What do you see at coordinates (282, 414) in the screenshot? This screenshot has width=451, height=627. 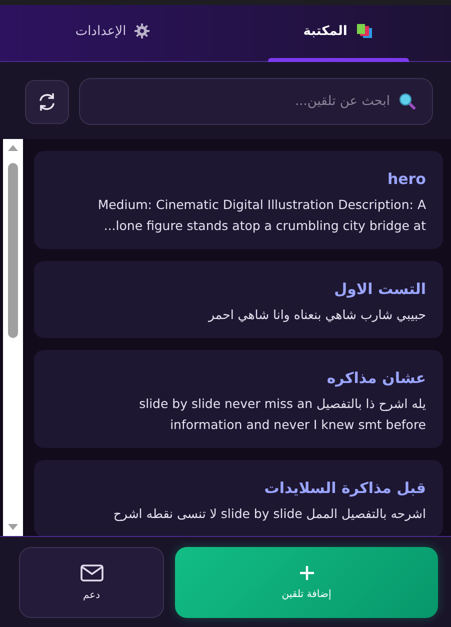 I see `prompt-description: يله اشرح ذا بالتفصيل slide by slide never miss an information and never I knew smt before` at bounding box center [282, 414].